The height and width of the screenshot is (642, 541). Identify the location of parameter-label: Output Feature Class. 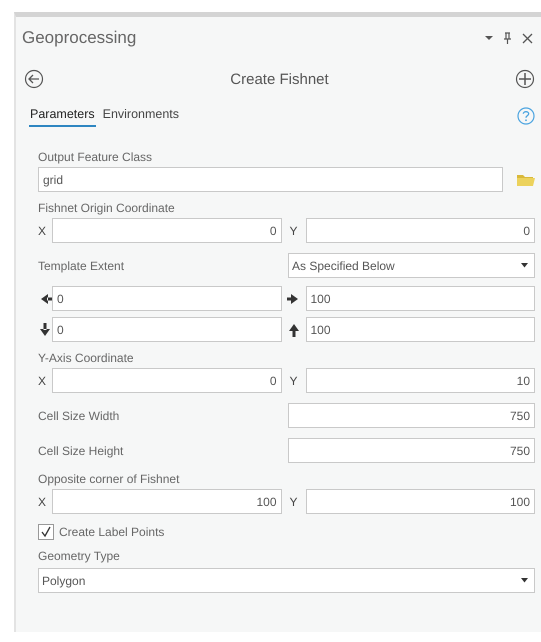
(96, 157).